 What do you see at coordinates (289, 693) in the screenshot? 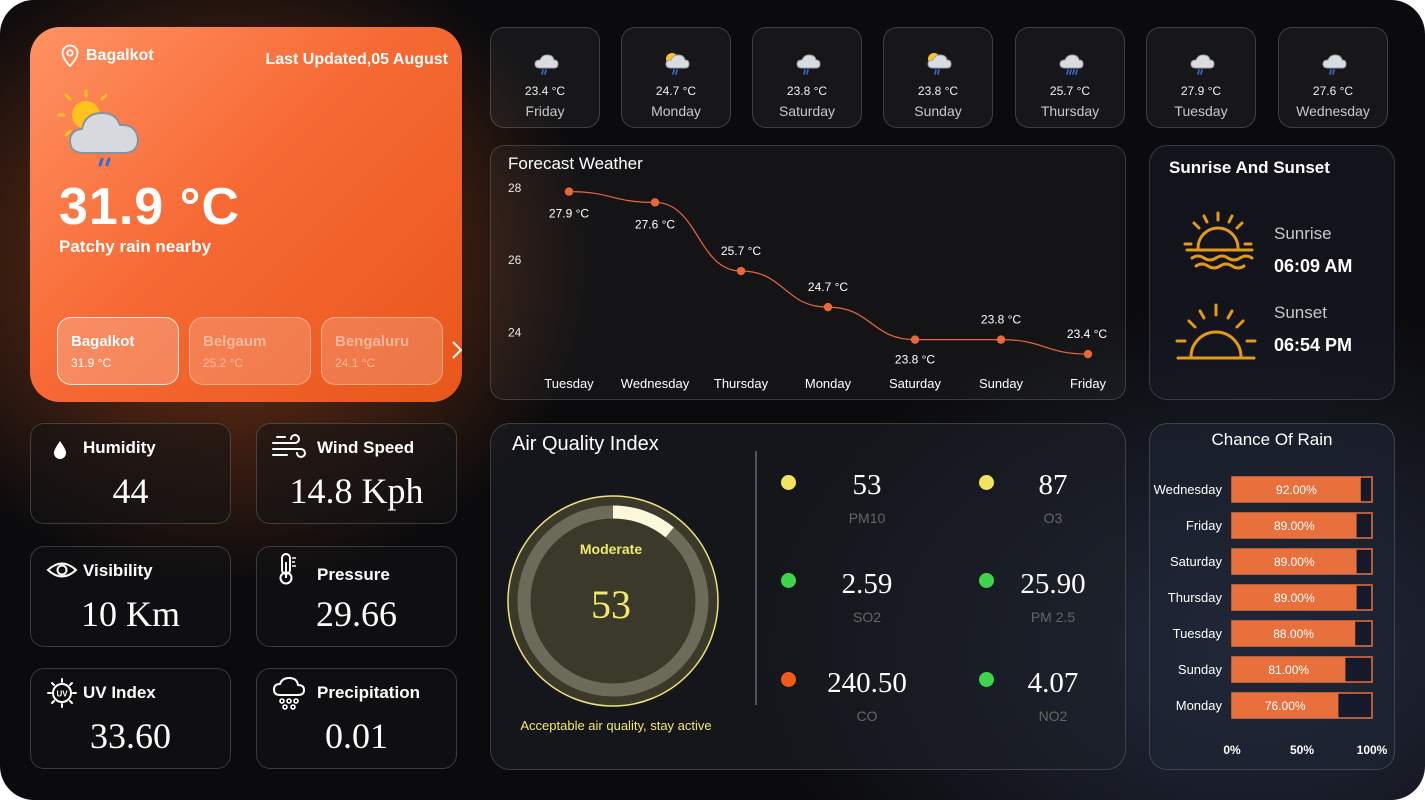
I see `cloud-rain-icon` at bounding box center [289, 693].